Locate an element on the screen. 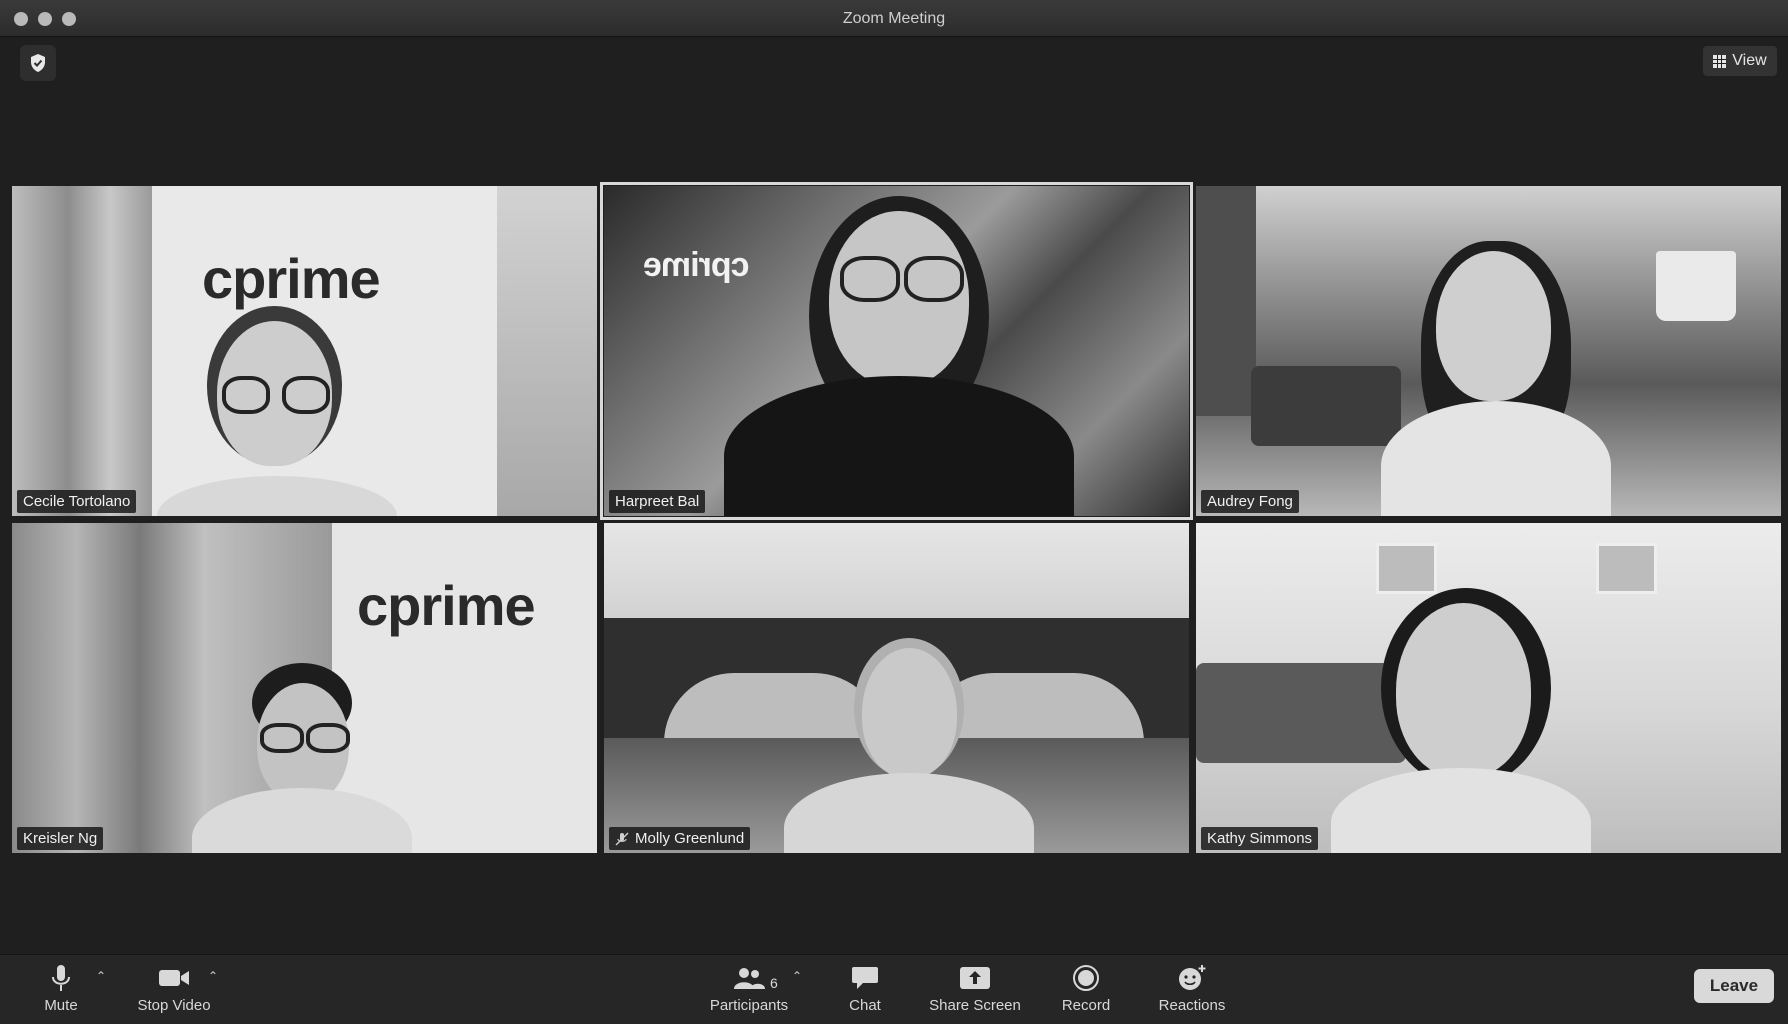  sky-background is located at coordinates (896, 578).